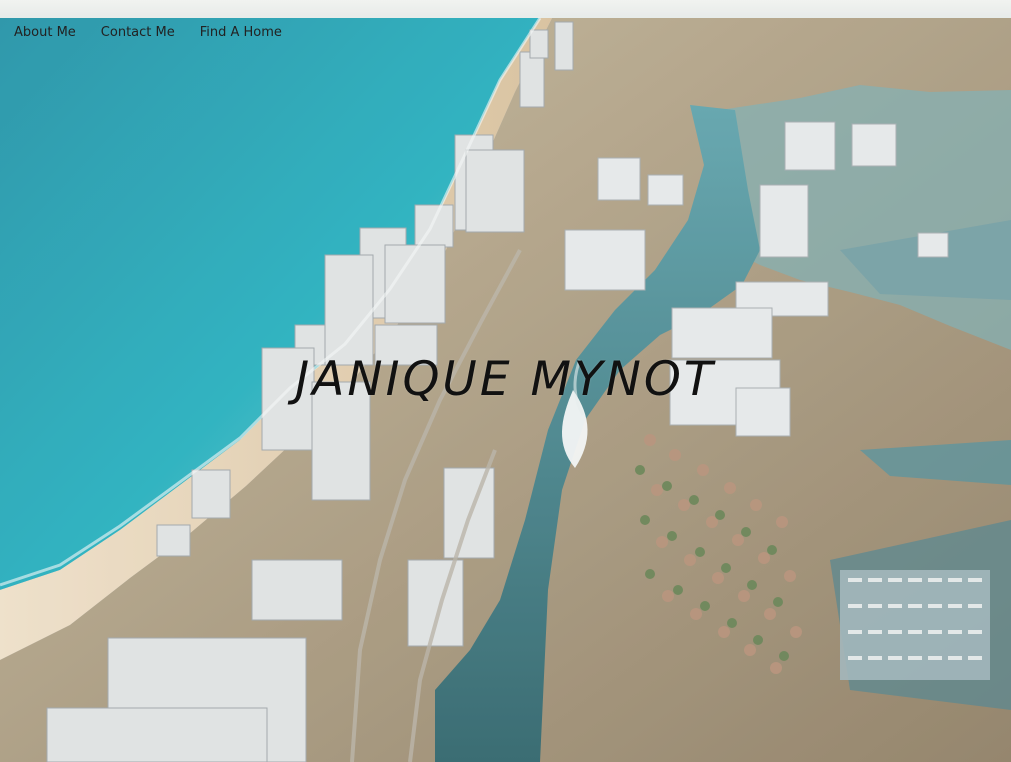 The height and width of the screenshot is (762, 1011). What do you see at coordinates (138, 33) in the screenshot?
I see `nav-contact-me: Contact Me` at bounding box center [138, 33].